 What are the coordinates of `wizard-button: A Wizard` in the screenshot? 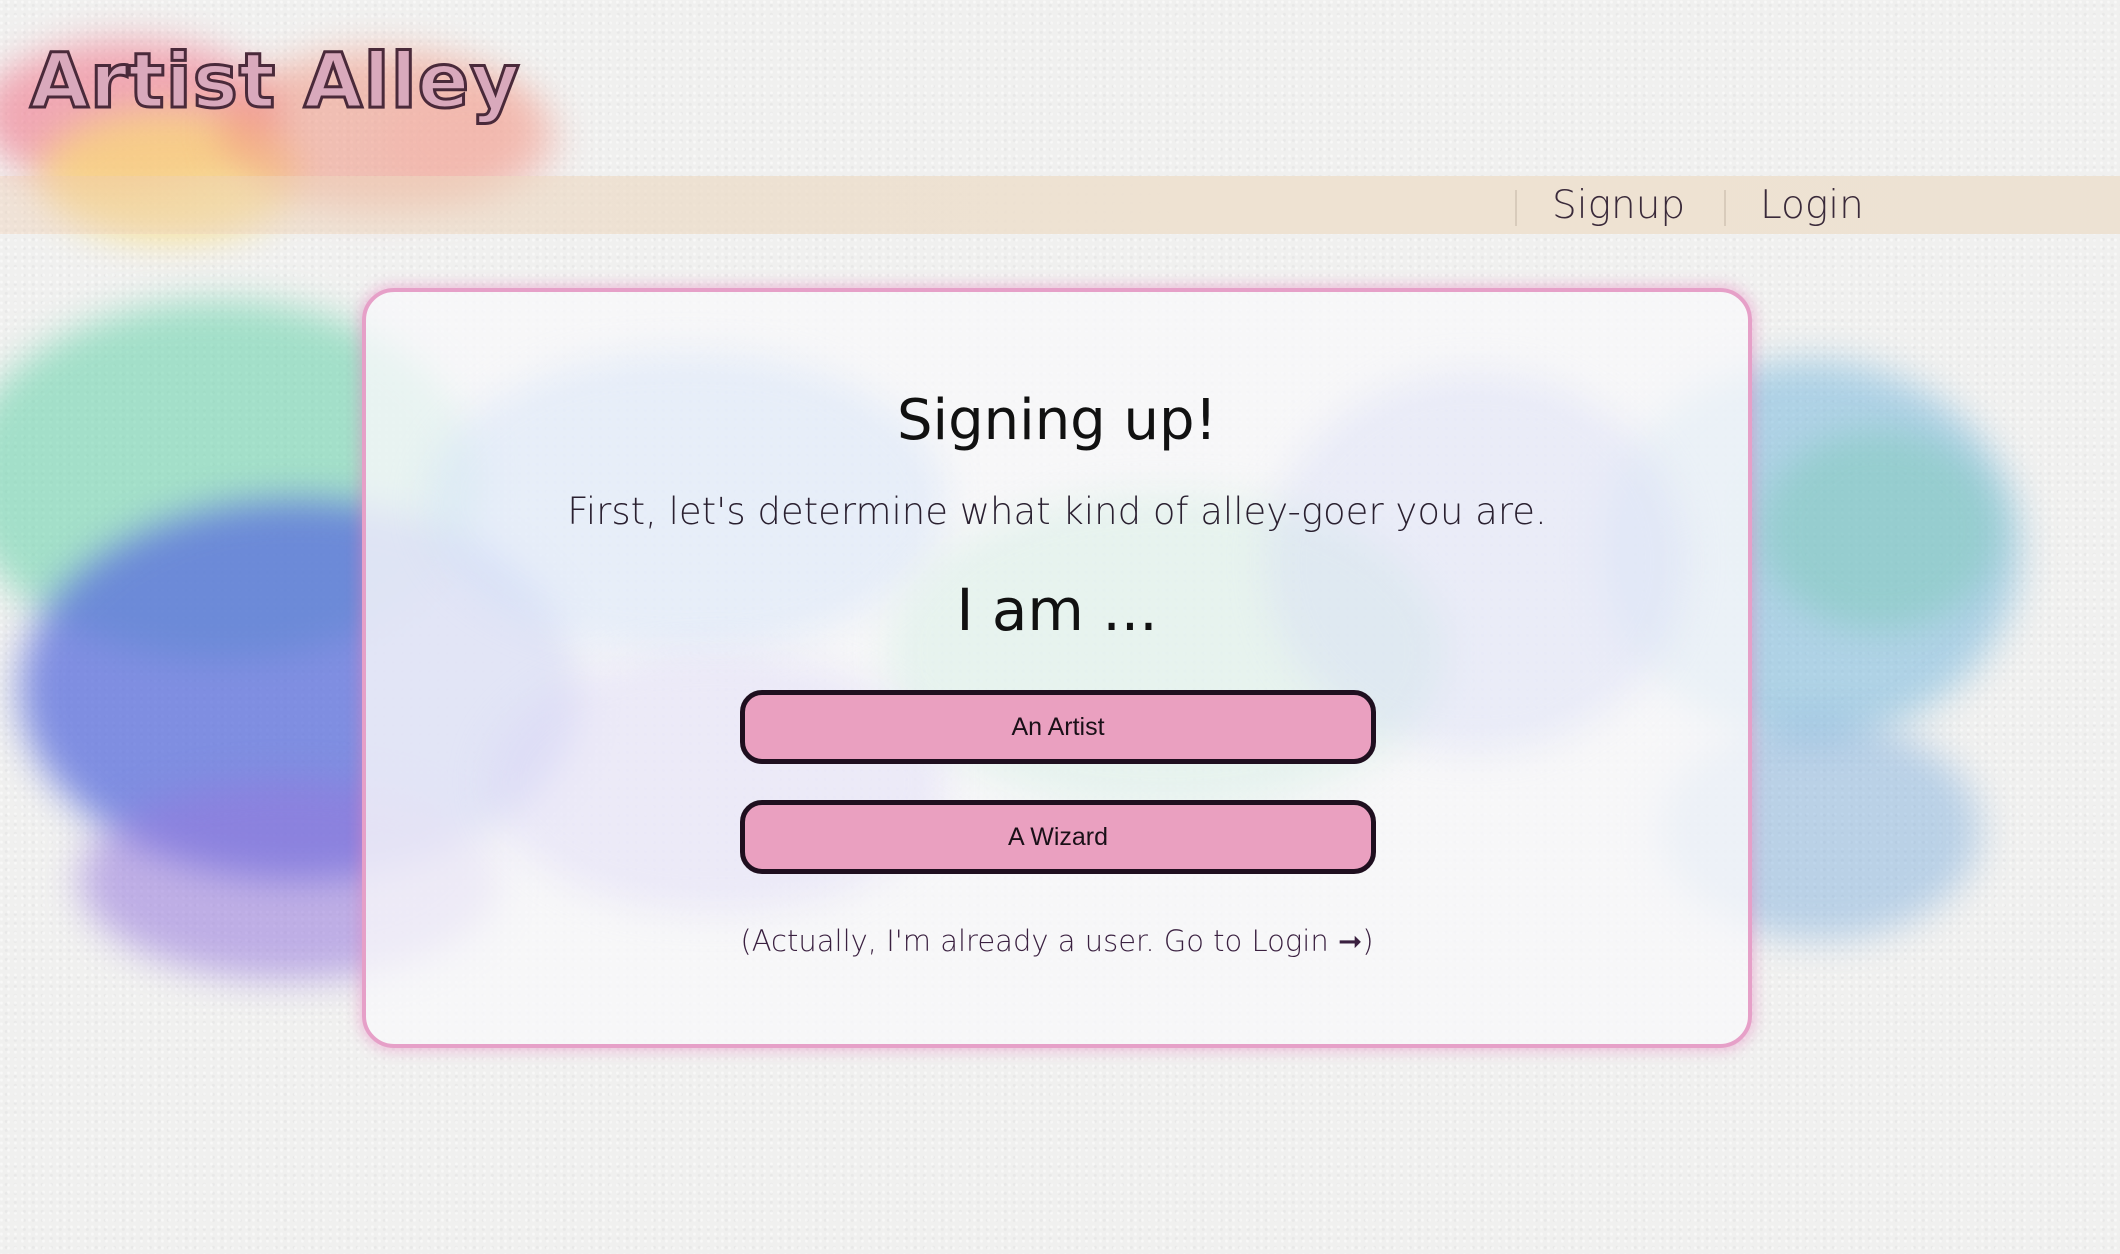 It's located at (1058, 837).